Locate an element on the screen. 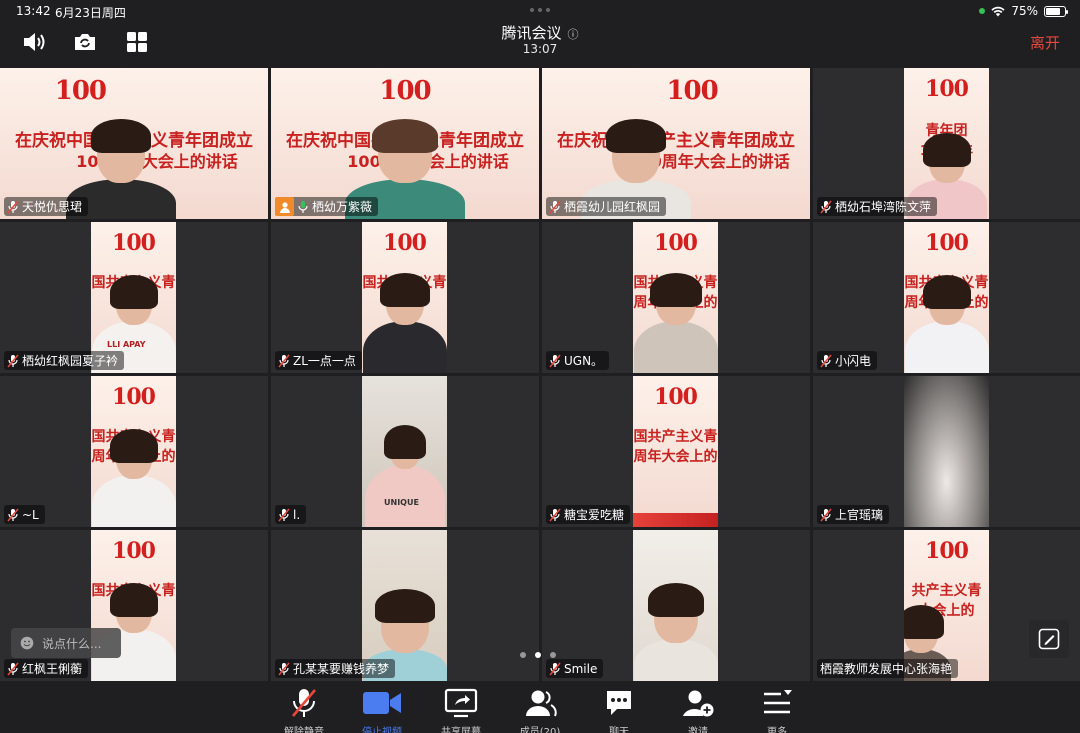 This screenshot has width=1080, height=733. status-bar: 13:42 6月23日周四 75% is located at coordinates (540, 11).